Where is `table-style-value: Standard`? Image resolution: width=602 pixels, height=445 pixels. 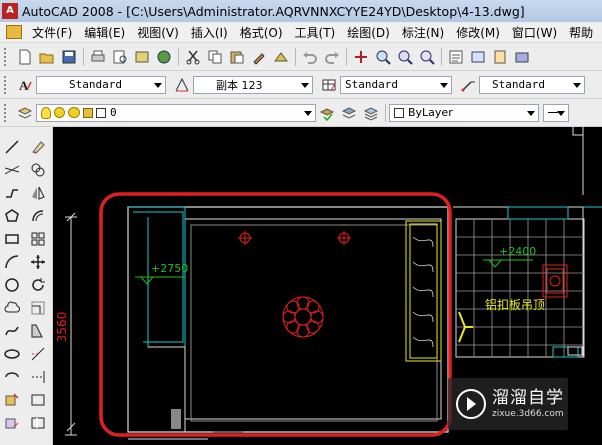
table-style-value: Standard is located at coordinates (371, 84).